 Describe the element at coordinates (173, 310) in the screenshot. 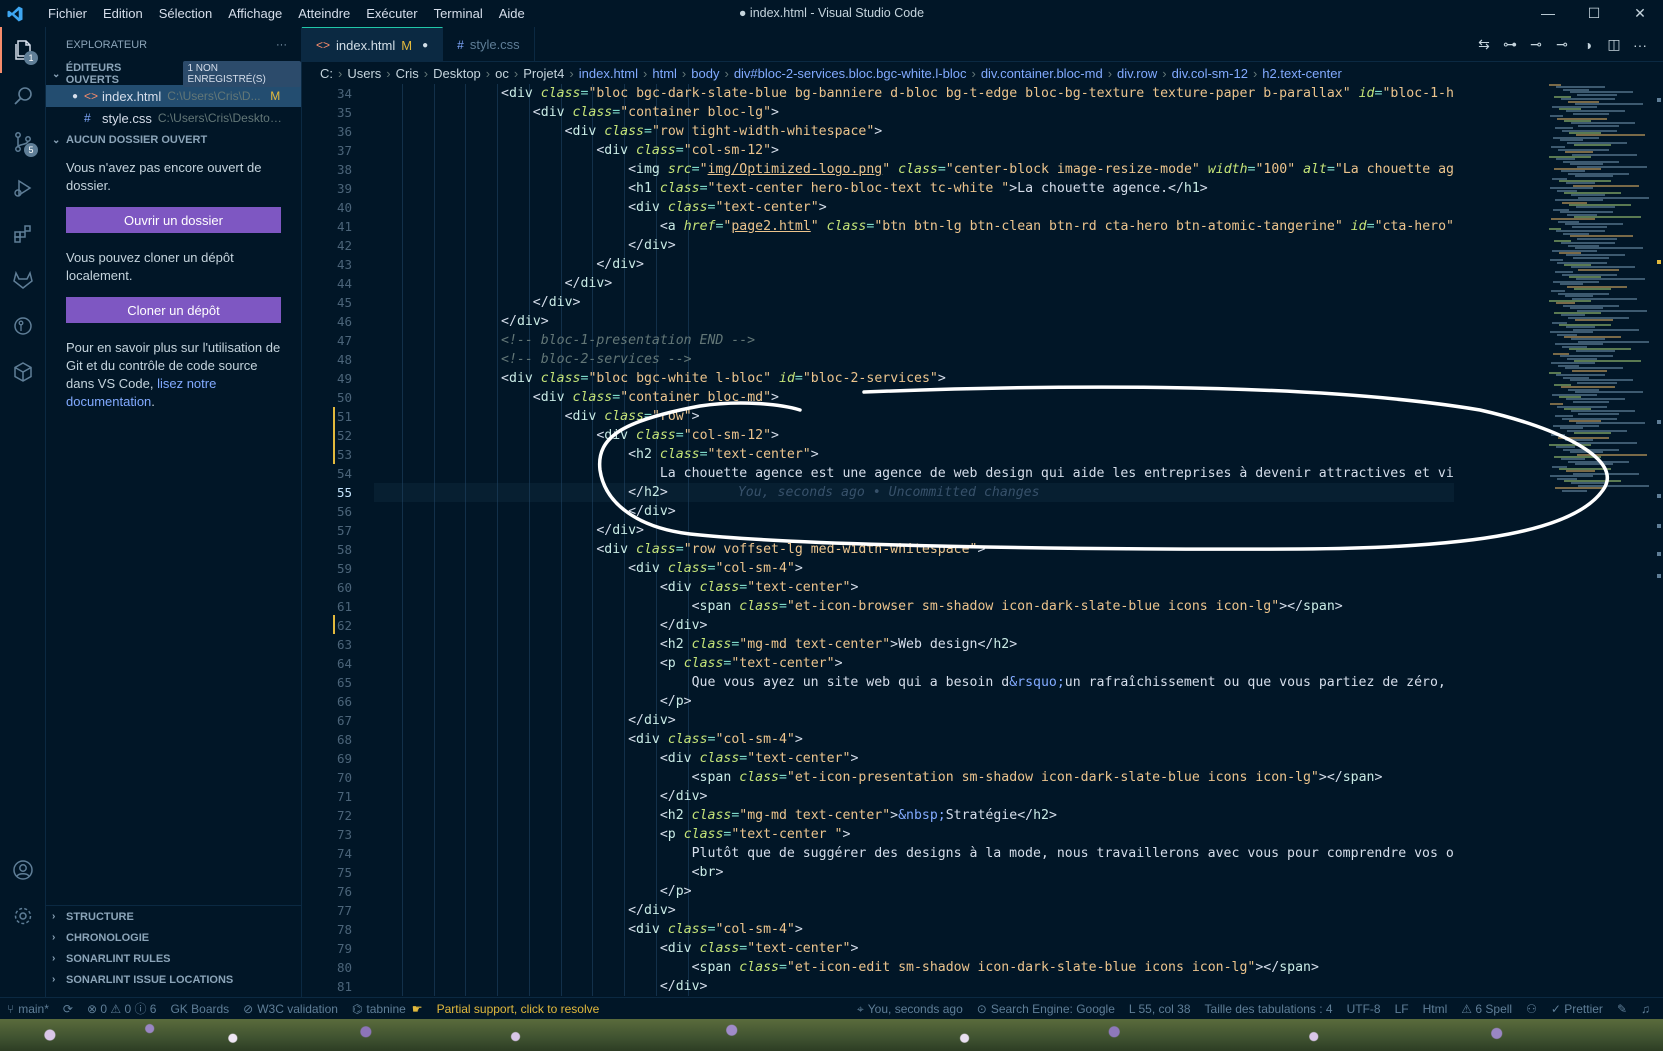

I see `clone-repository-button: Cloner un dépôt` at that location.